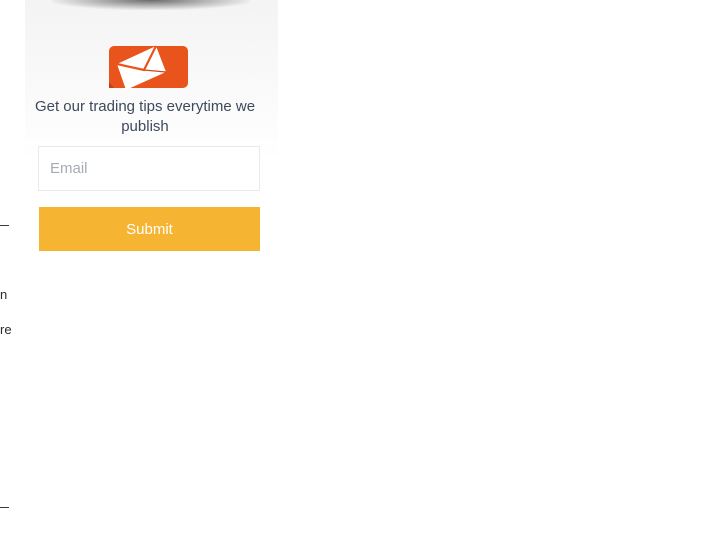 This screenshot has height=555, width=727. Describe the element at coordinates (148, 67) in the screenshot. I see `envelope-icon` at that location.